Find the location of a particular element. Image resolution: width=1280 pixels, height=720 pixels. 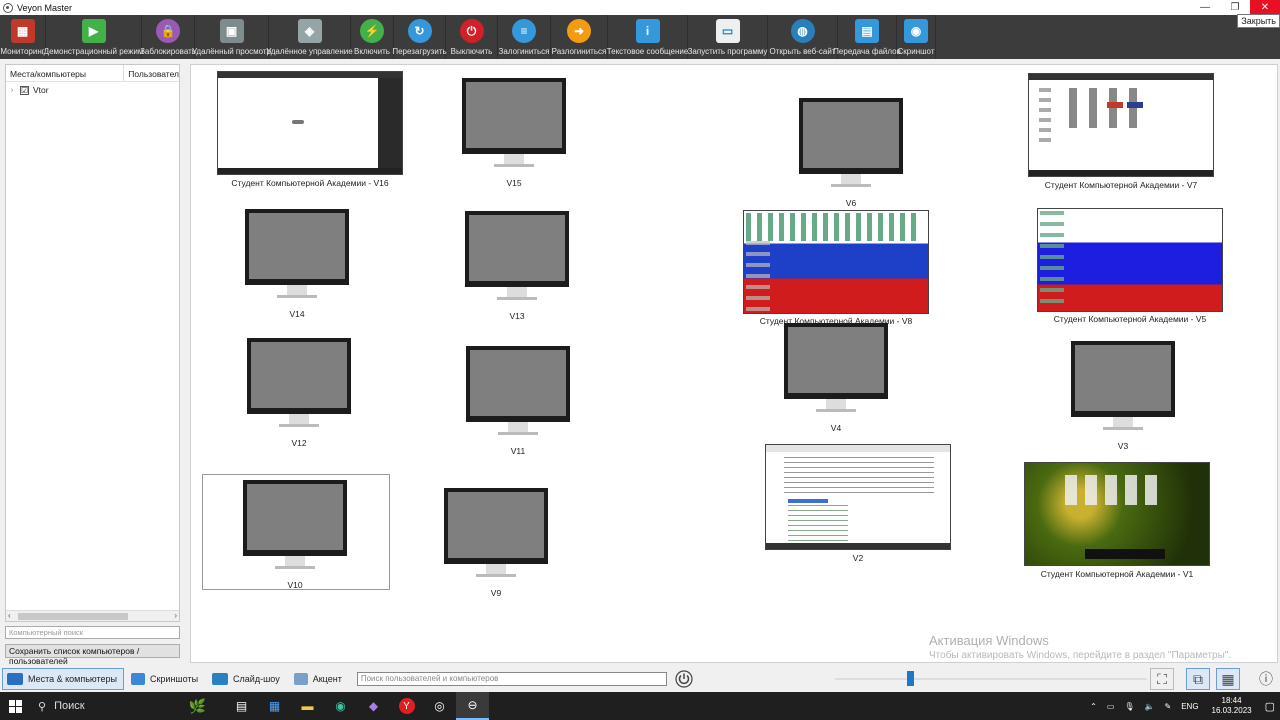

pen-icon: ✎ is located at coordinates (1168, 706).